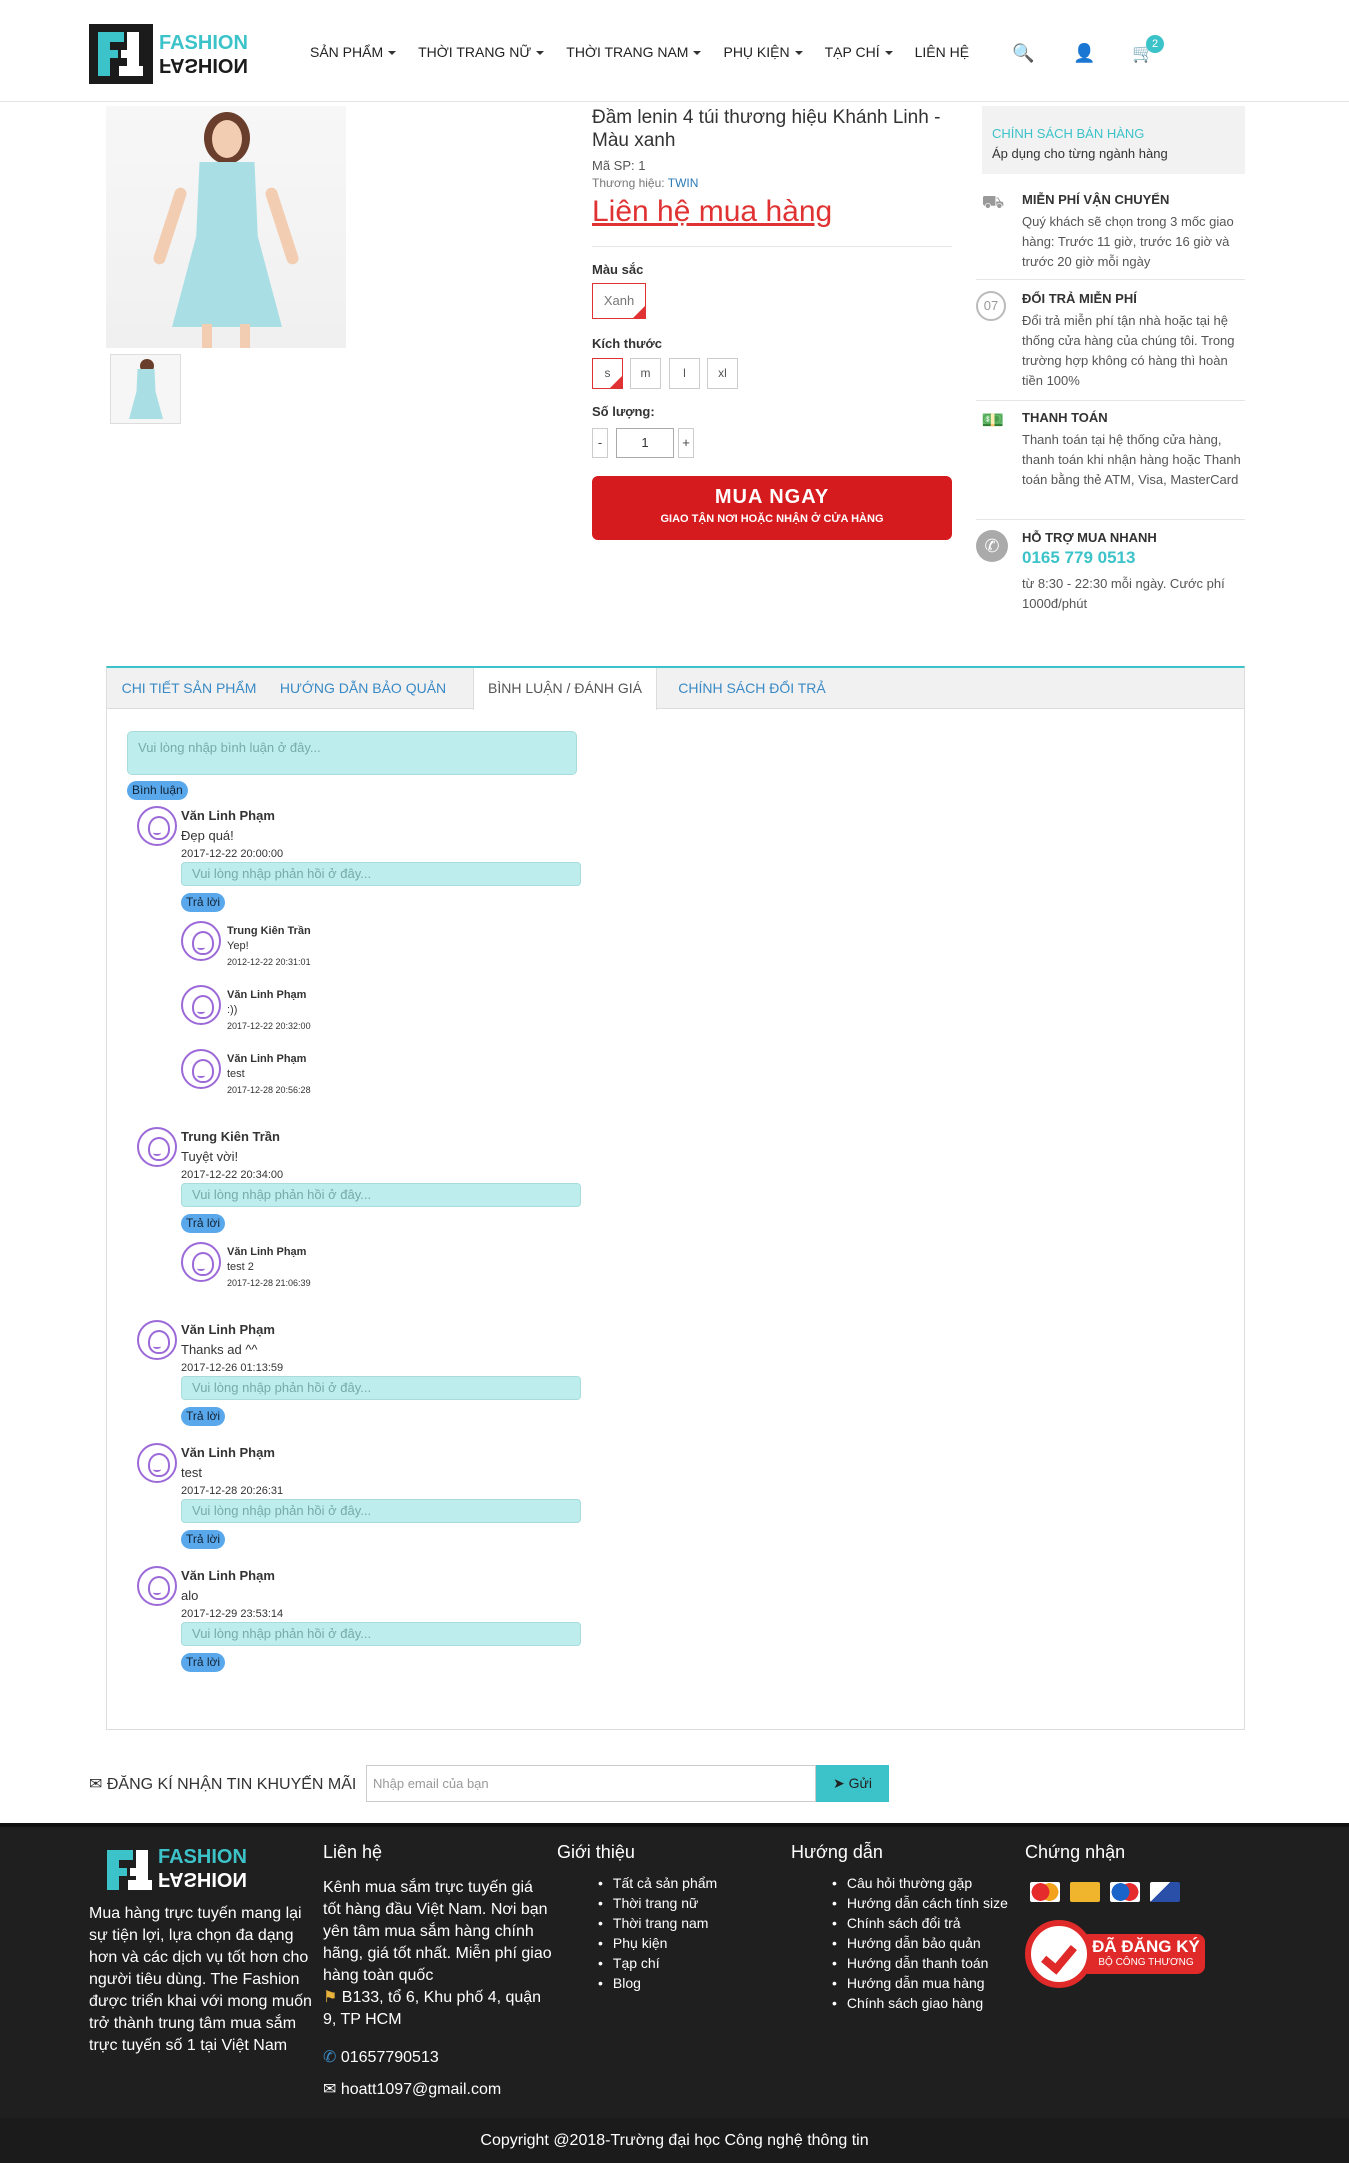 This screenshot has width=1349, height=2163. I want to click on footer-guide-link: Câu hỏi thường gặp, so click(920, 1883).